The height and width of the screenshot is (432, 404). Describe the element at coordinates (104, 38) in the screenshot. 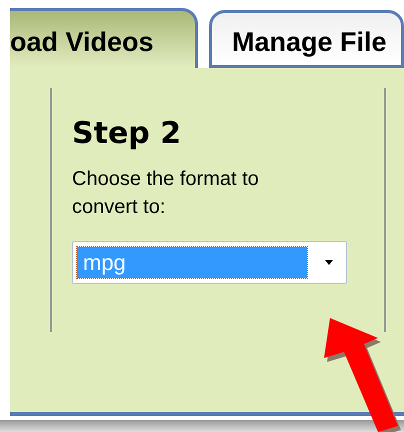

I see `tab: oad Videos` at that location.